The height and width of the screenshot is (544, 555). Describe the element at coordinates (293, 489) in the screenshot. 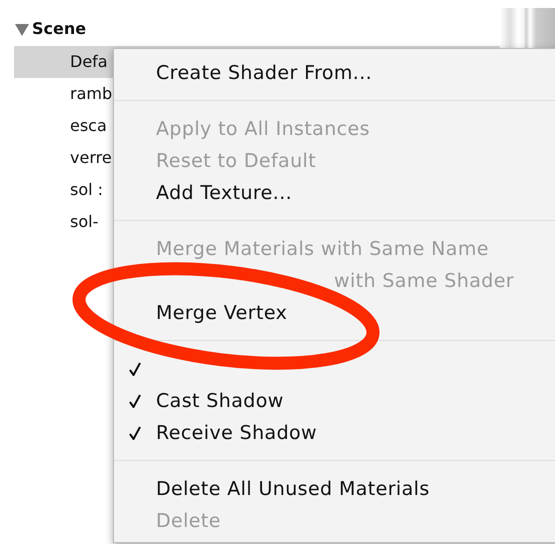

I see `menu-item: Delete All Unused Materials` at that location.